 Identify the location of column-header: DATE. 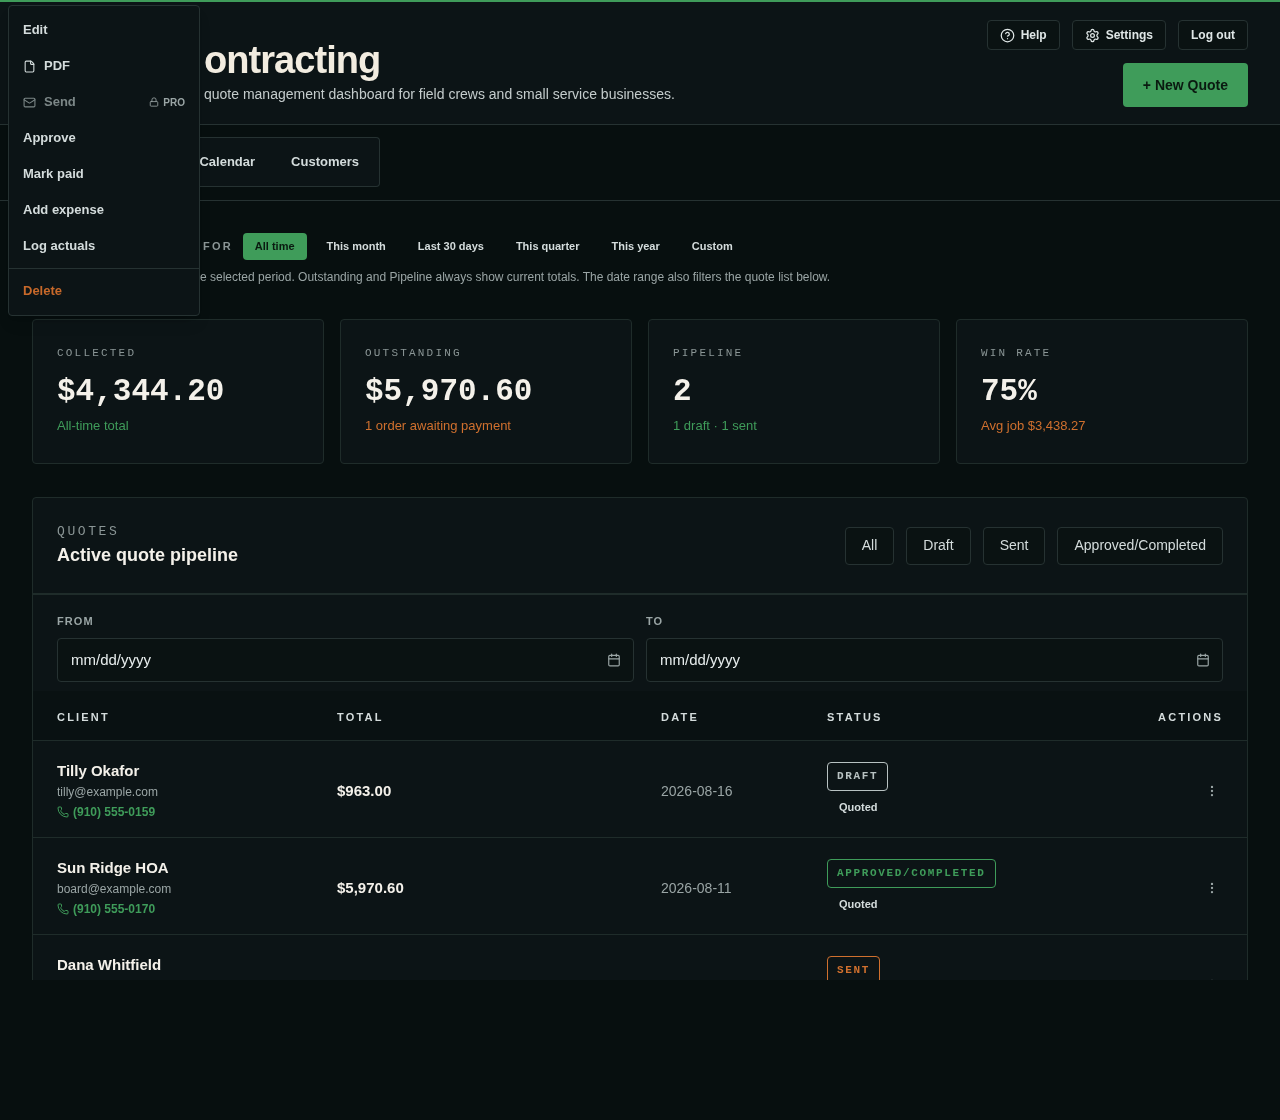
(680, 716).